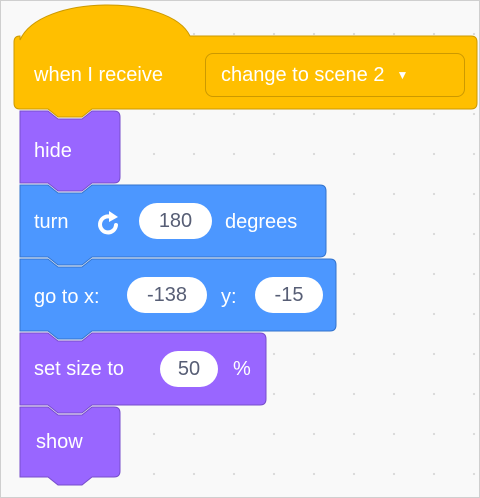  I want to click on percent-label: %, so click(242, 369).